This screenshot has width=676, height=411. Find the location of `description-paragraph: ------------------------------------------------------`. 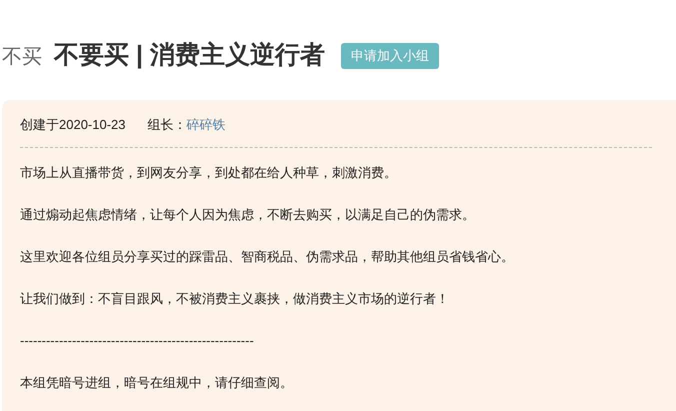

description-paragraph: ------------------------------------------------------ is located at coordinates (137, 341).